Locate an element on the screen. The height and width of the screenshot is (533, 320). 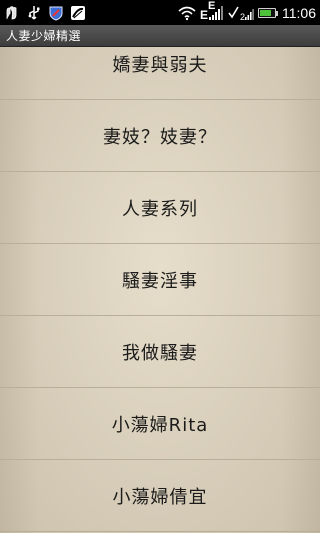
battery-level is located at coordinates (265, 12).